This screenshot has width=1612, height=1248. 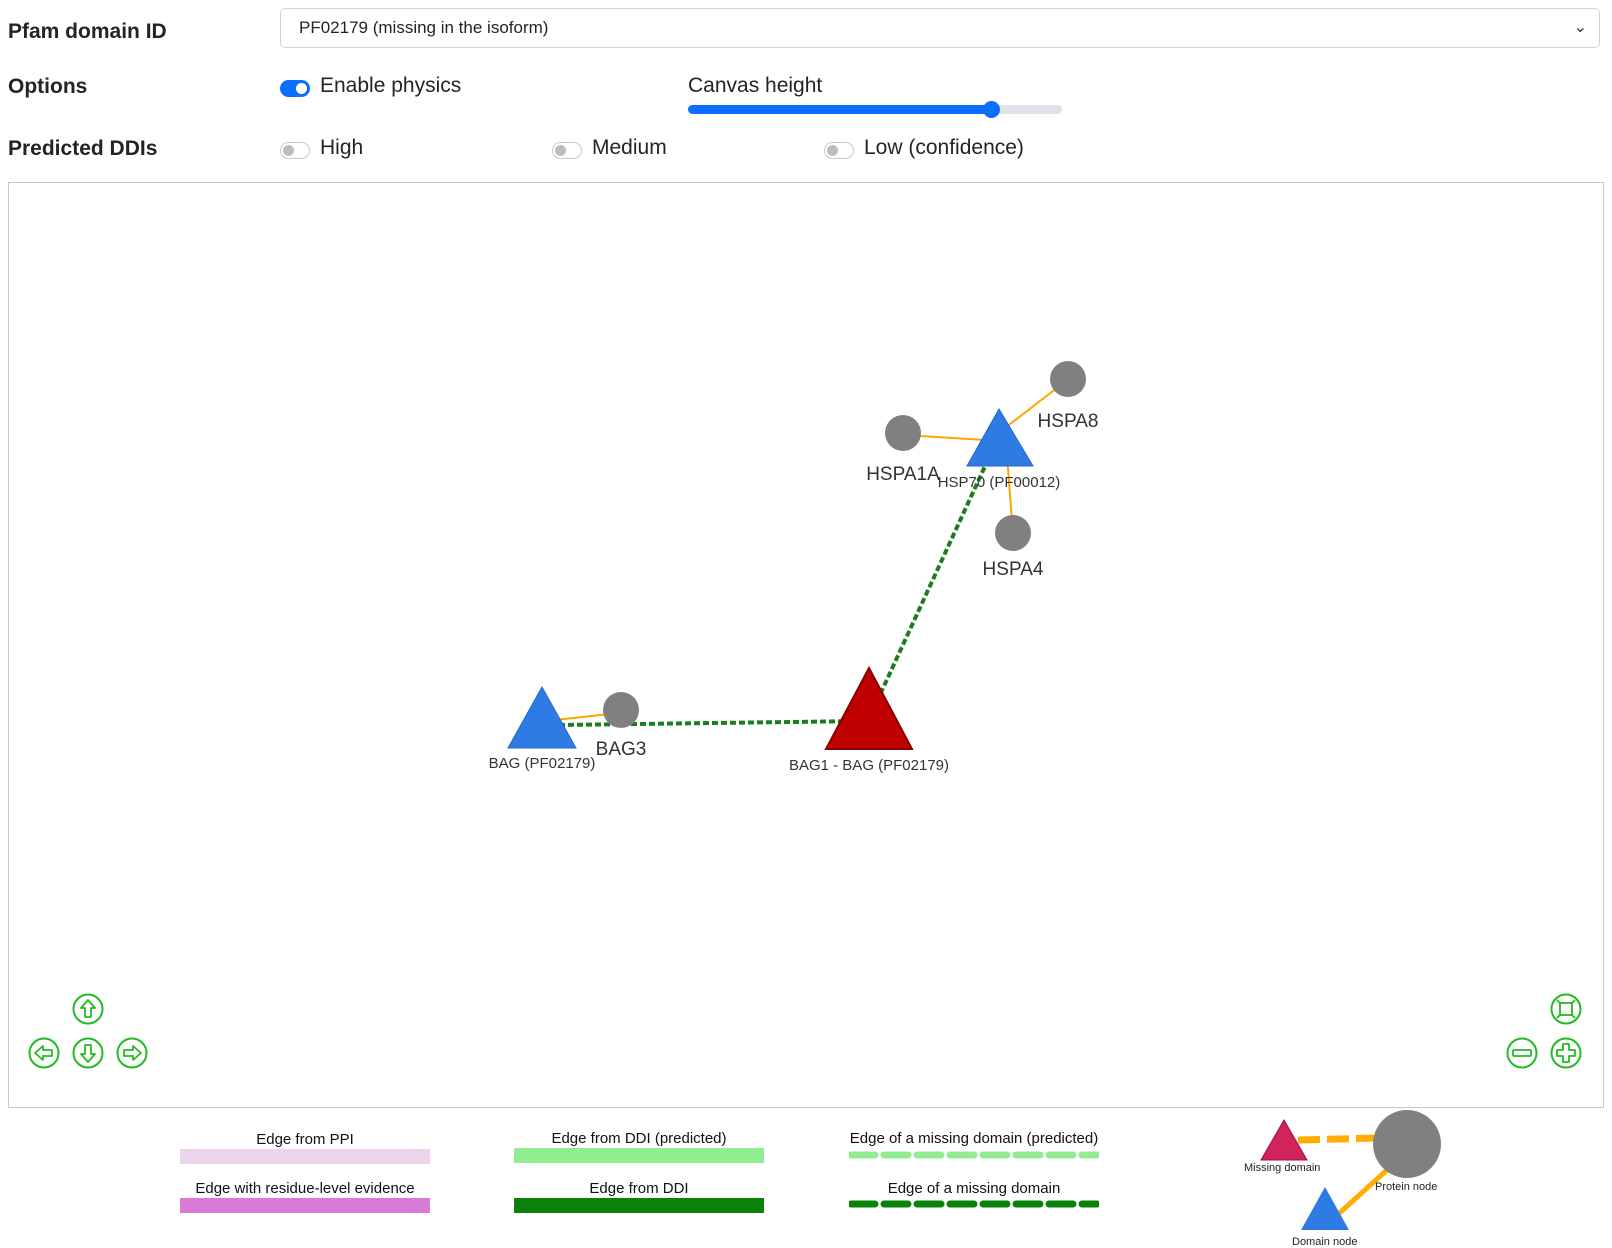 What do you see at coordinates (1350, 1170) in the screenshot?
I see `legend-node-icons` at bounding box center [1350, 1170].